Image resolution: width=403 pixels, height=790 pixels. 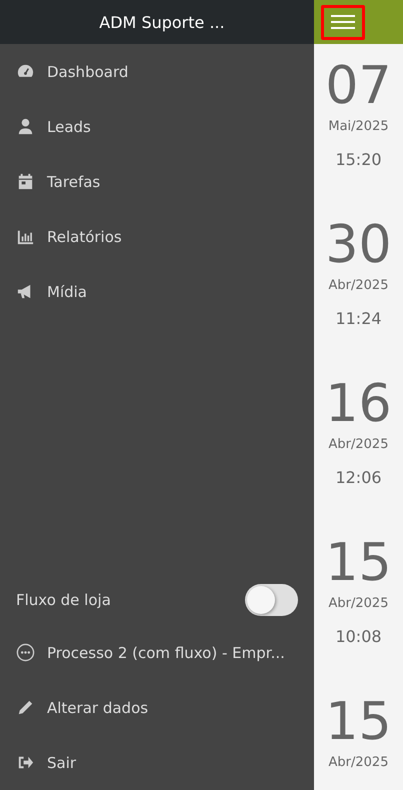 I want to click on time-text: 10:08, so click(x=358, y=637).